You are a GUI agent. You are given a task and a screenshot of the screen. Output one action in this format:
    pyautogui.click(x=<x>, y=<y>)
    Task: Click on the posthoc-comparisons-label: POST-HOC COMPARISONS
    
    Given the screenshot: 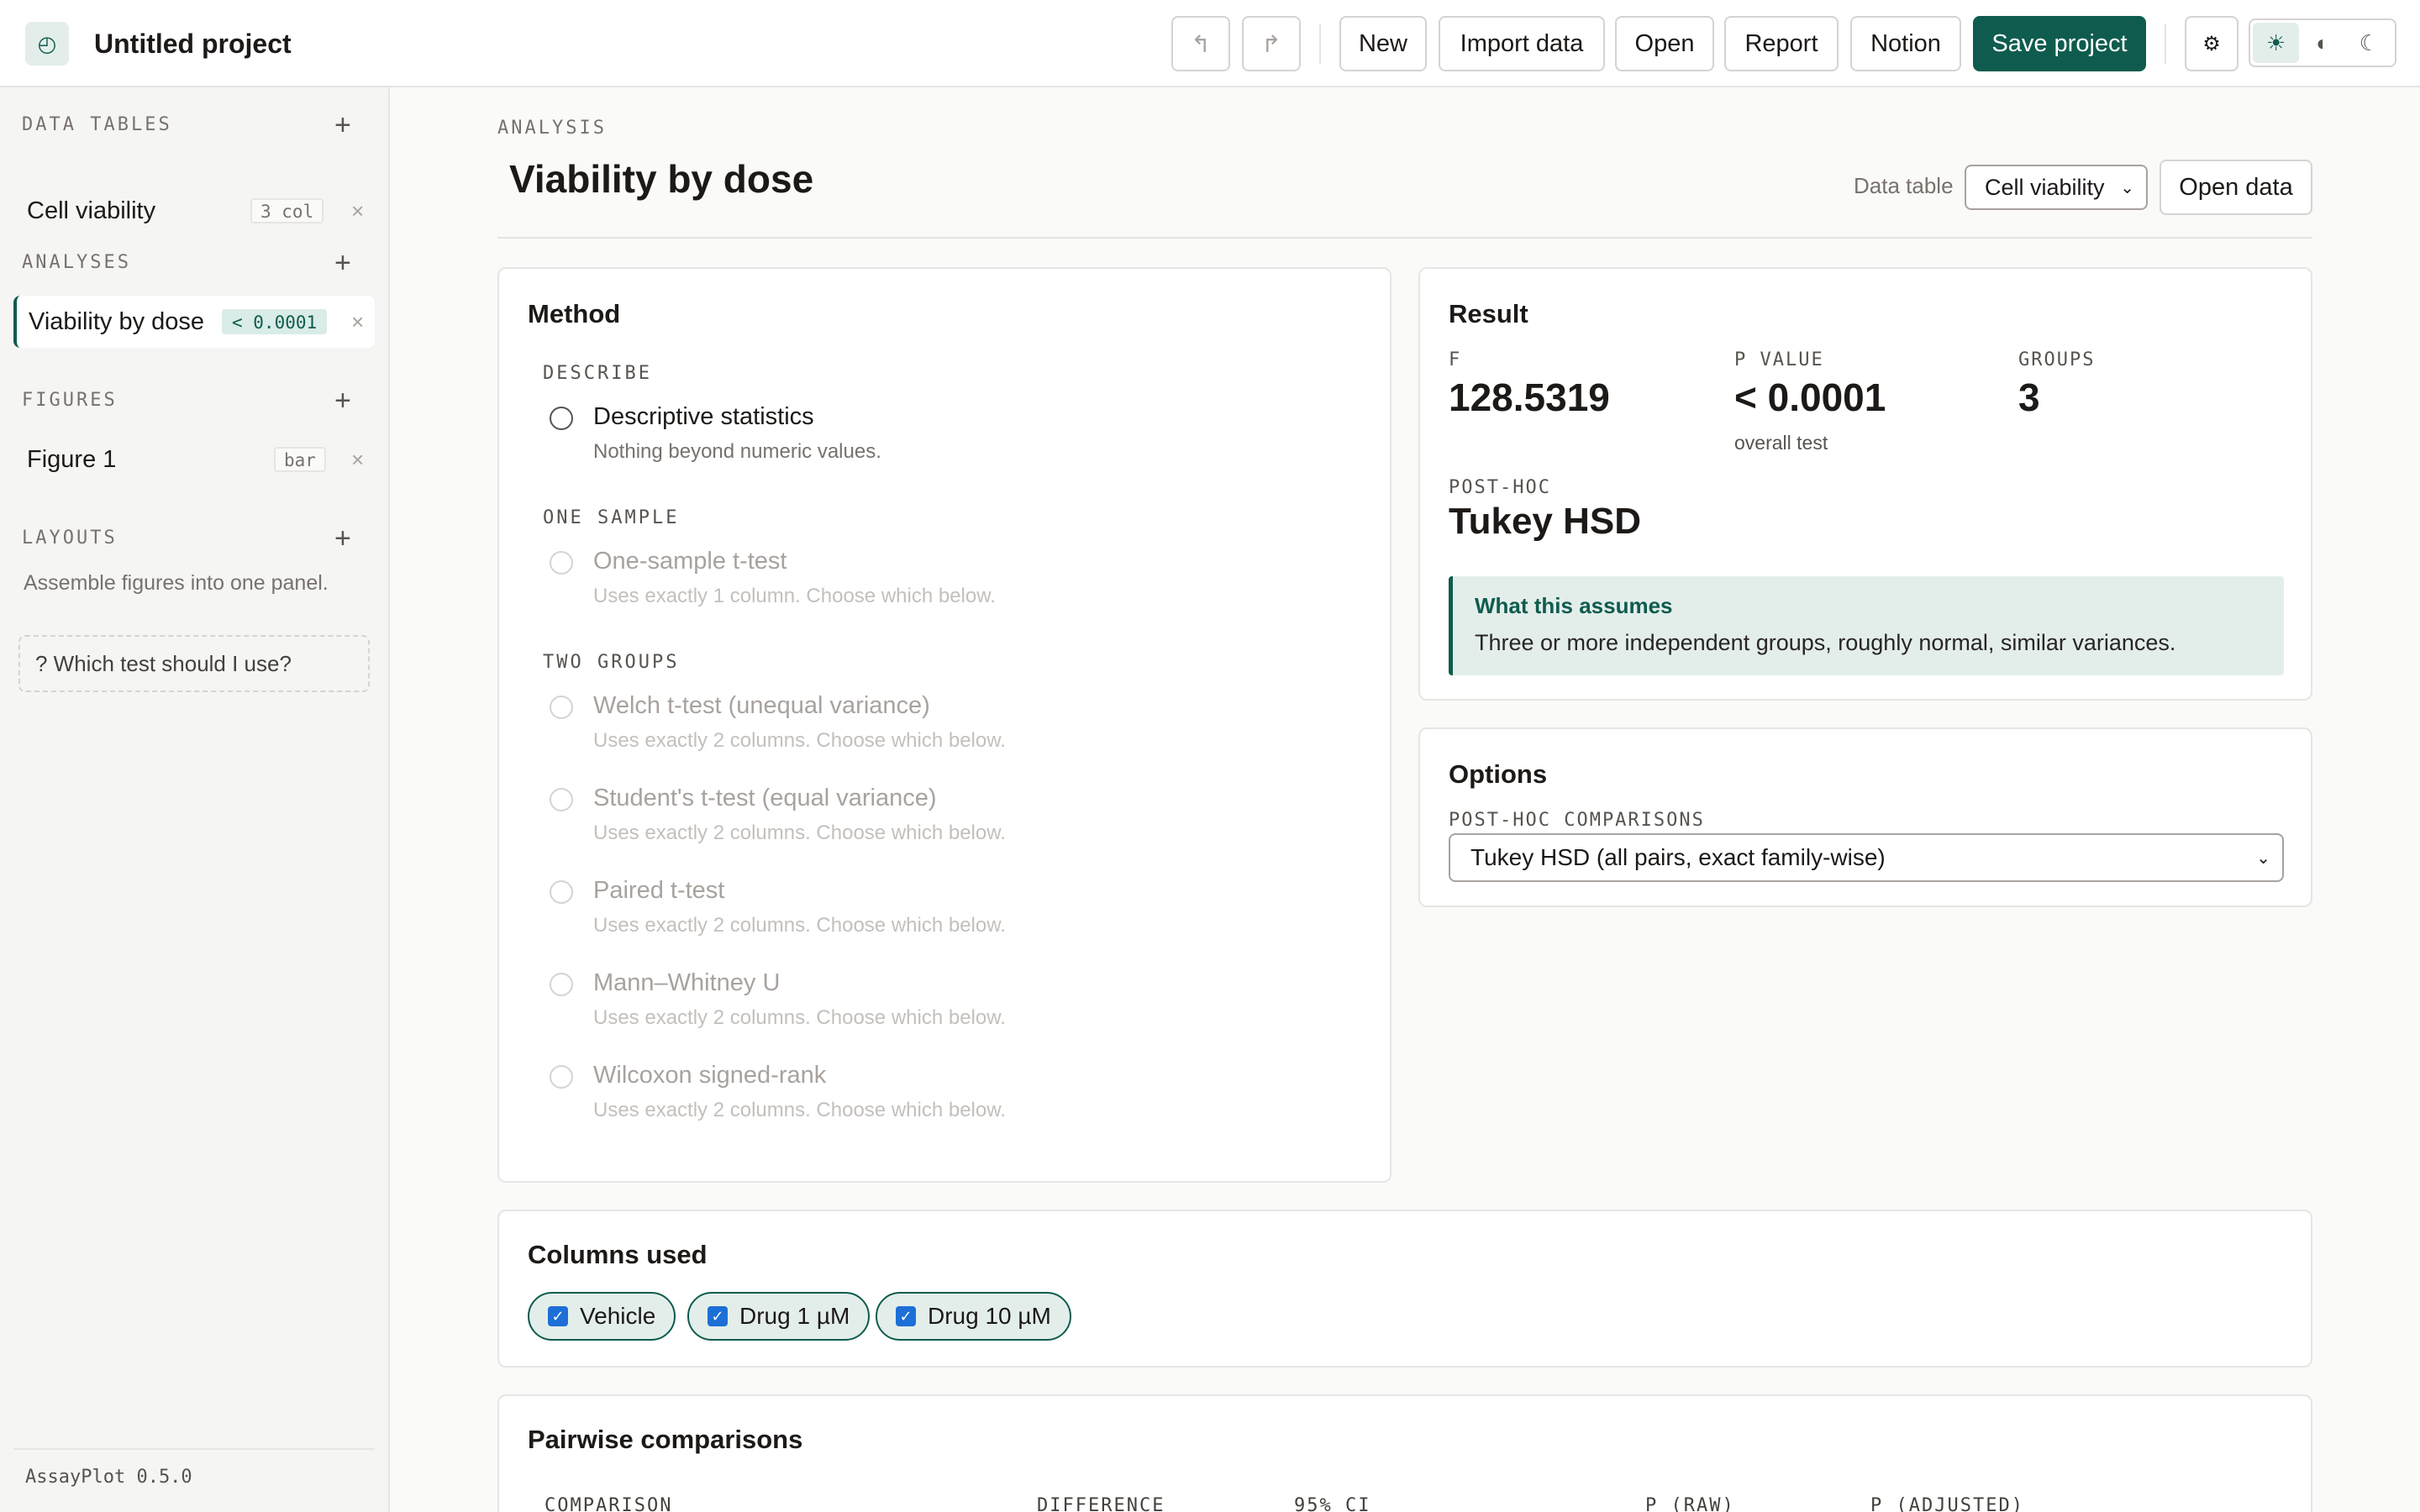 What is the action you would take?
    pyautogui.click(x=1577, y=820)
    